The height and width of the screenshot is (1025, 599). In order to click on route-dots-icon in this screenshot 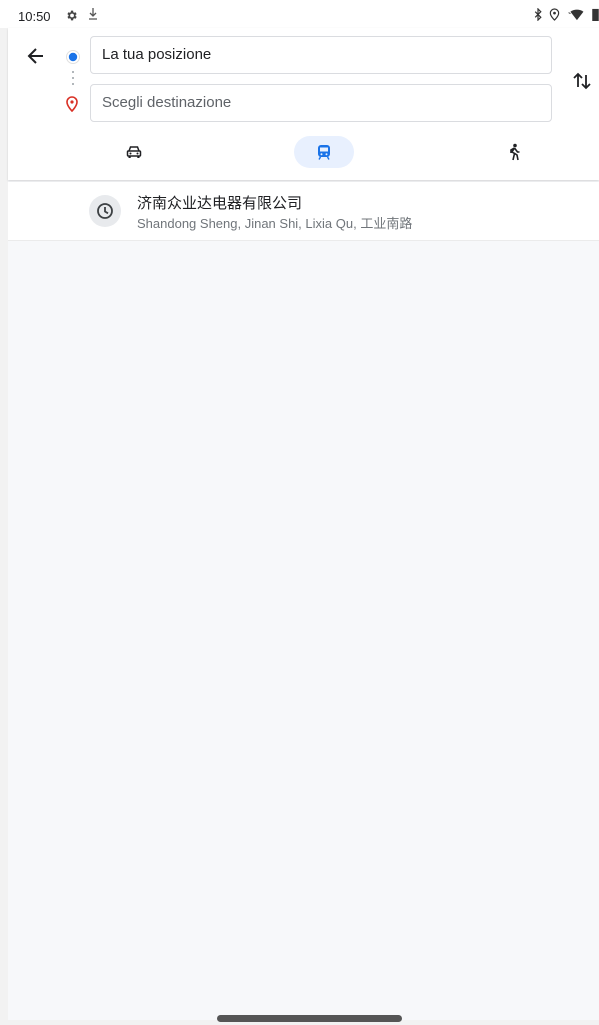, I will do `click(73, 78)`.